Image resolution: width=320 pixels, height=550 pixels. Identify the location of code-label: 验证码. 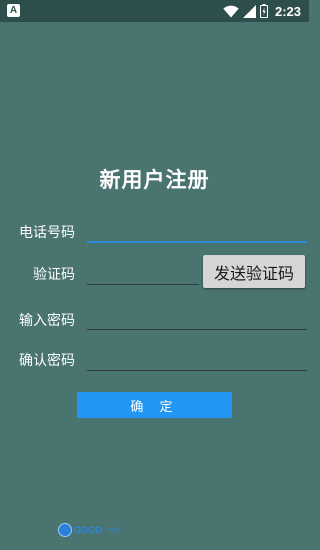
(54, 275).